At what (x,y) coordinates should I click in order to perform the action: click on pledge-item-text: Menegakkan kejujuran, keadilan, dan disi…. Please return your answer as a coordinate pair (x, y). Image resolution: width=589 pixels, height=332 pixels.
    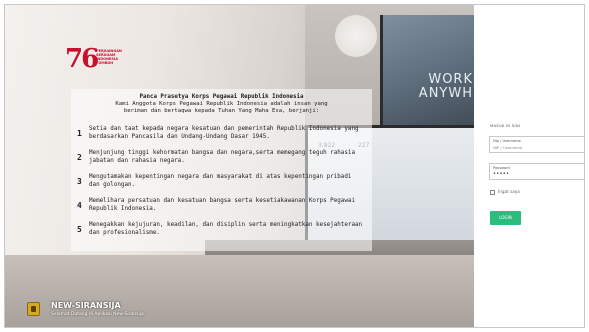
    Looking at the image, I should click on (226, 229).